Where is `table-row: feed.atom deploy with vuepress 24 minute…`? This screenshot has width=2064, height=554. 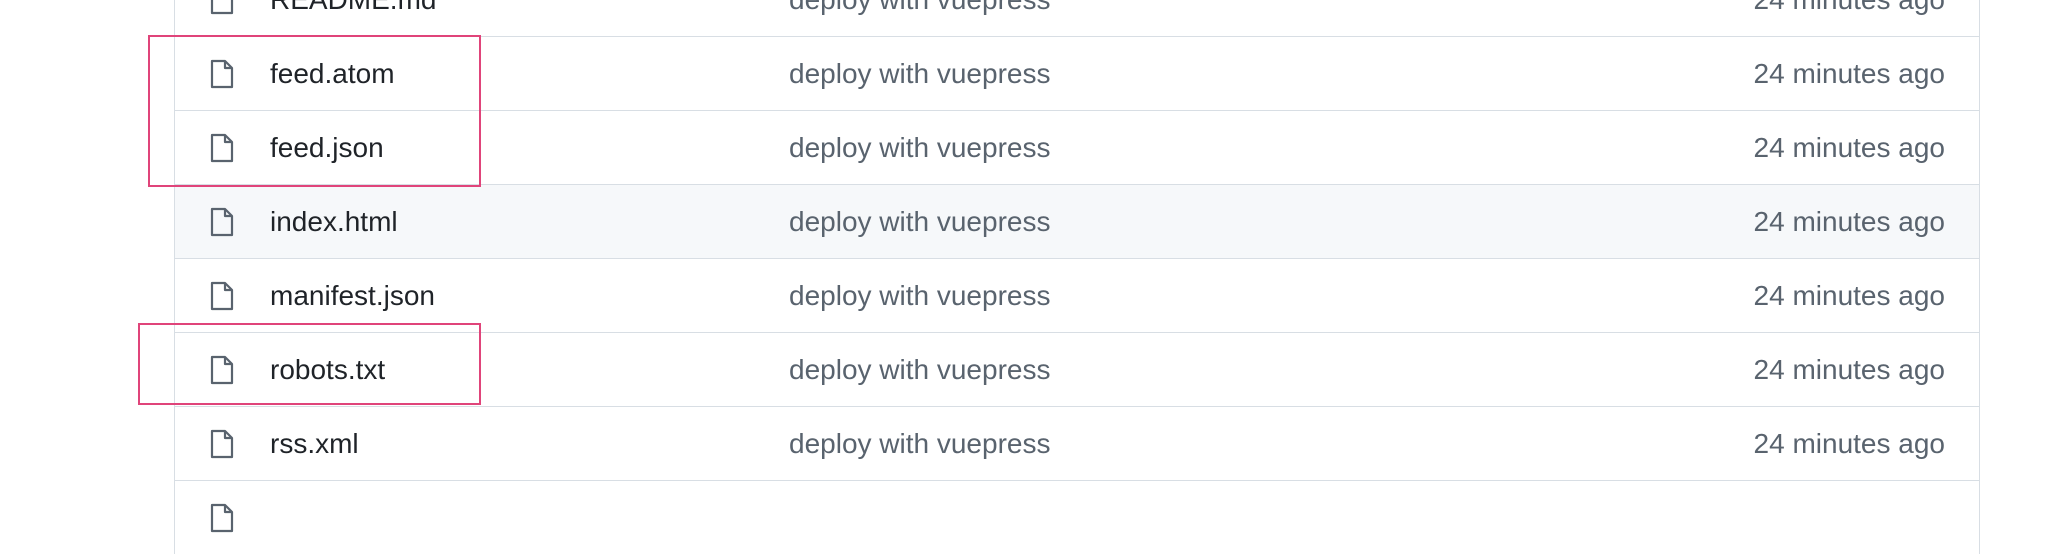
table-row: feed.atom deploy with vuepress 24 minute… is located at coordinates (1077, 73).